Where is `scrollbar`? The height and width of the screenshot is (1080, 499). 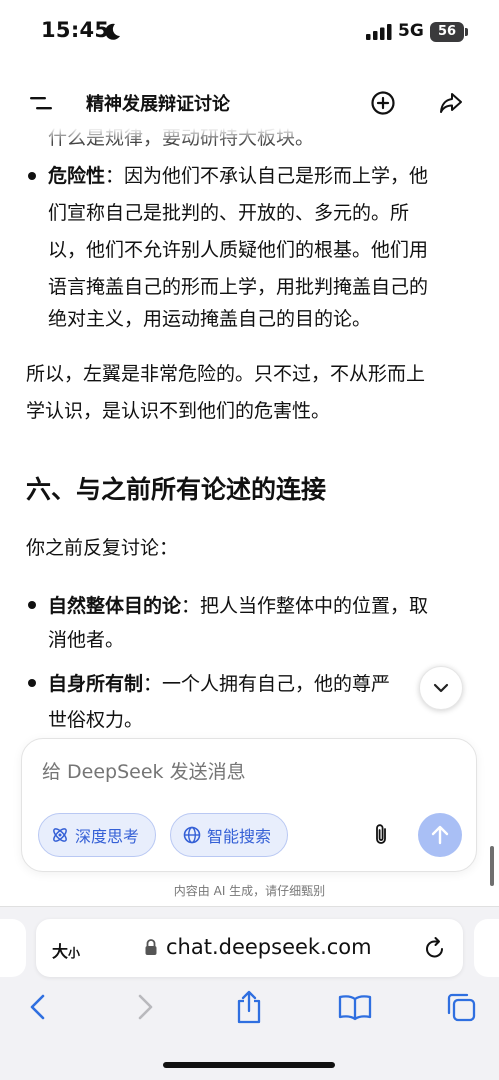
scrollbar is located at coordinates (492, 866).